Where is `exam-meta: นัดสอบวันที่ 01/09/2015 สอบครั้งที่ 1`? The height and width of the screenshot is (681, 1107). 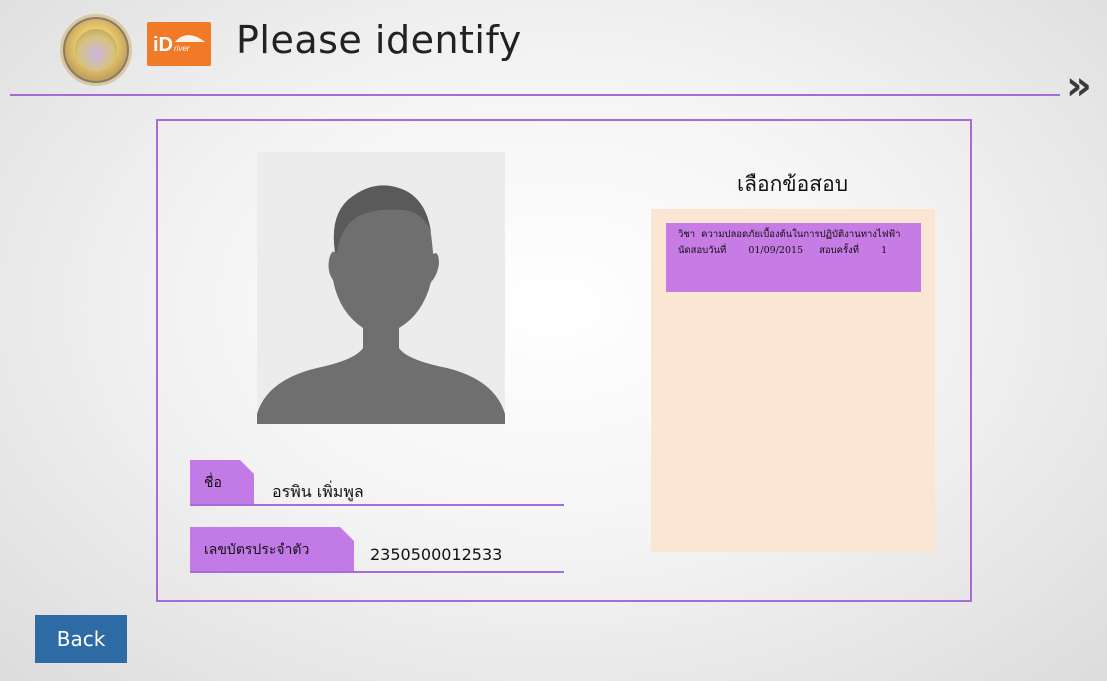 exam-meta: นัดสอบวันที่ 01/09/2015 สอบครั้งที่ 1 is located at coordinates (797, 251).